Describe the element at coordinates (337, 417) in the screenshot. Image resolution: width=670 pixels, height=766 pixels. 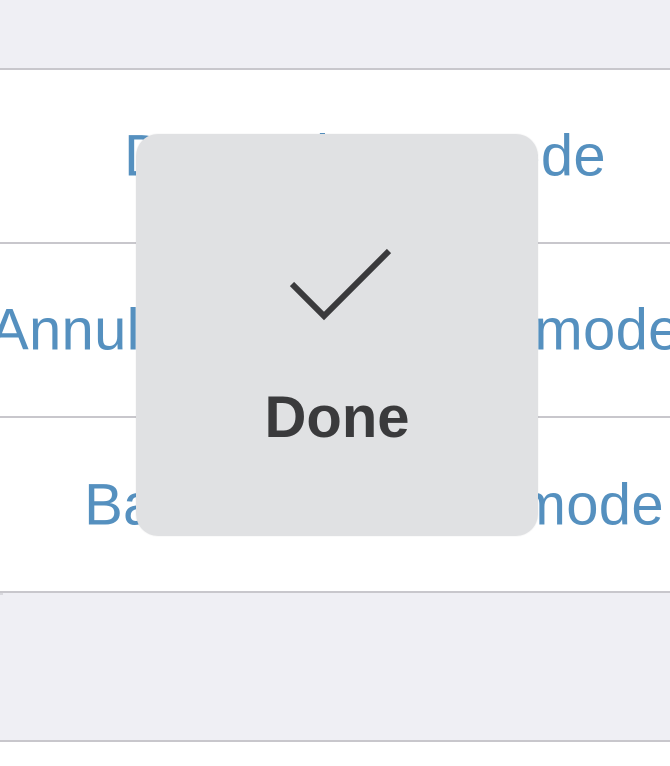
I see `hud-label: Done` at that location.